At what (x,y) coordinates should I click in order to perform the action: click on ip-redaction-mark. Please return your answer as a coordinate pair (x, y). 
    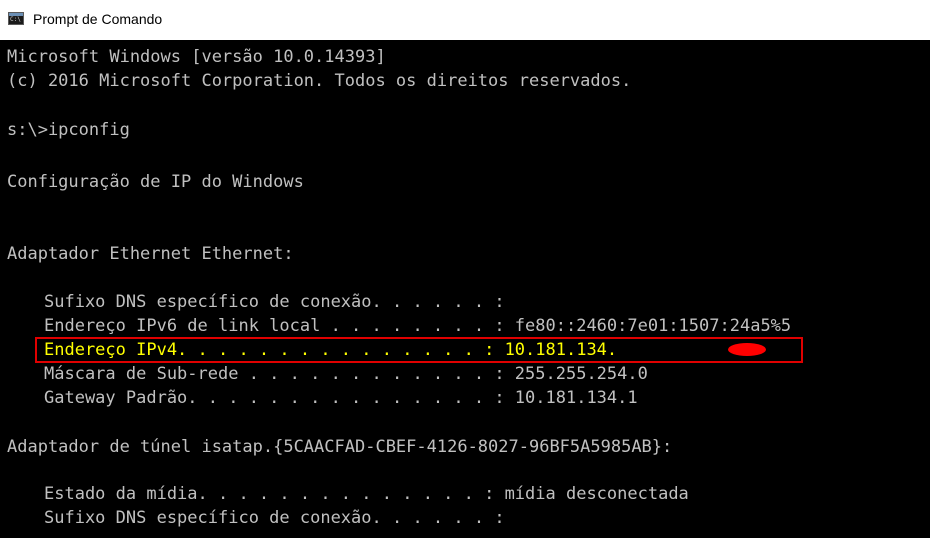
    Looking at the image, I should click on (747, 349).